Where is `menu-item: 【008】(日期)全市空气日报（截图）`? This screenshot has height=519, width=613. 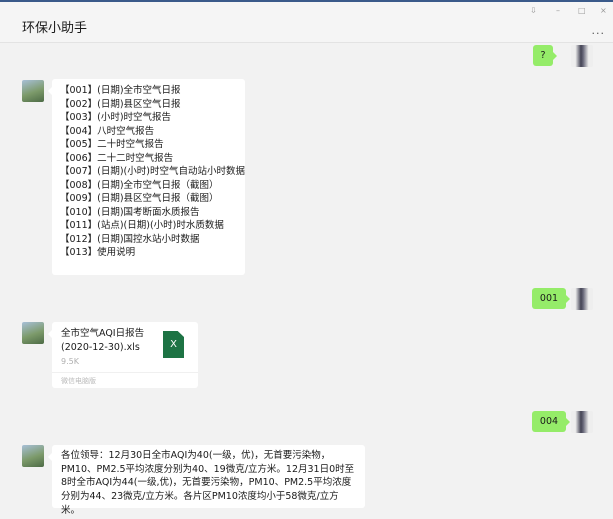 menu-item: 【008】(日期)全市空气日报（截图） is located at coordinates (139, 185).